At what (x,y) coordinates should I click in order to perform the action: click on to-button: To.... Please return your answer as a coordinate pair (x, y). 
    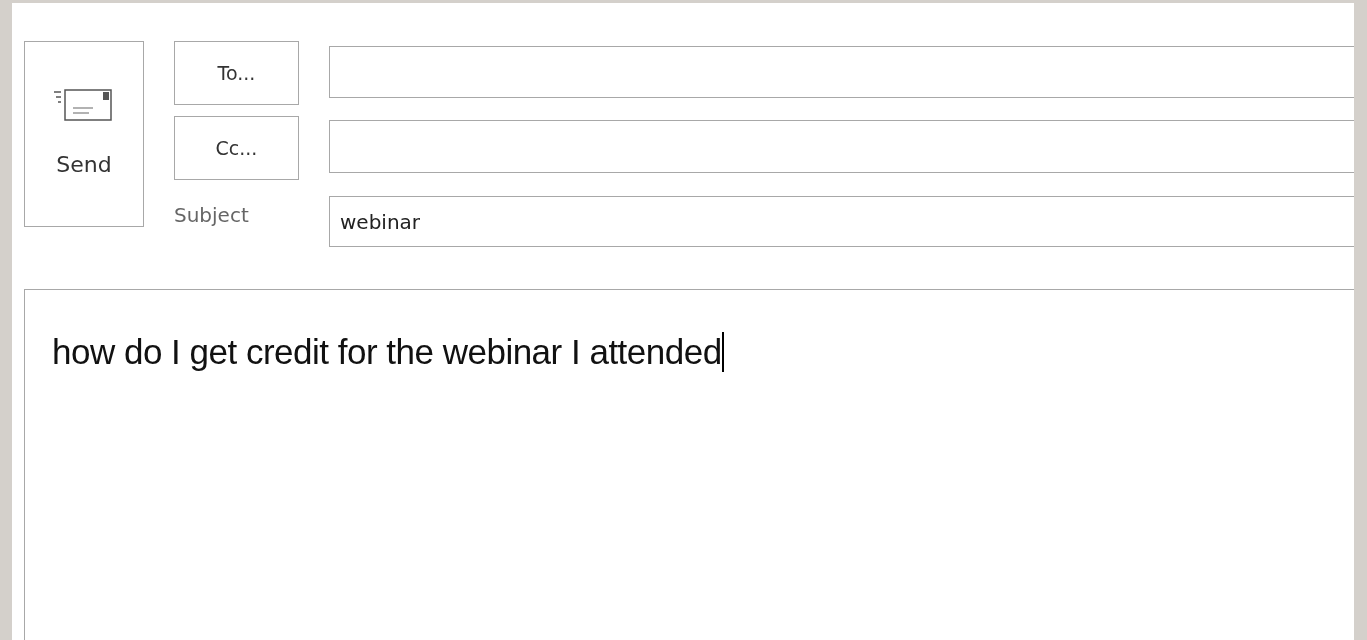
    Looking at the image, I should click on (236, 73).